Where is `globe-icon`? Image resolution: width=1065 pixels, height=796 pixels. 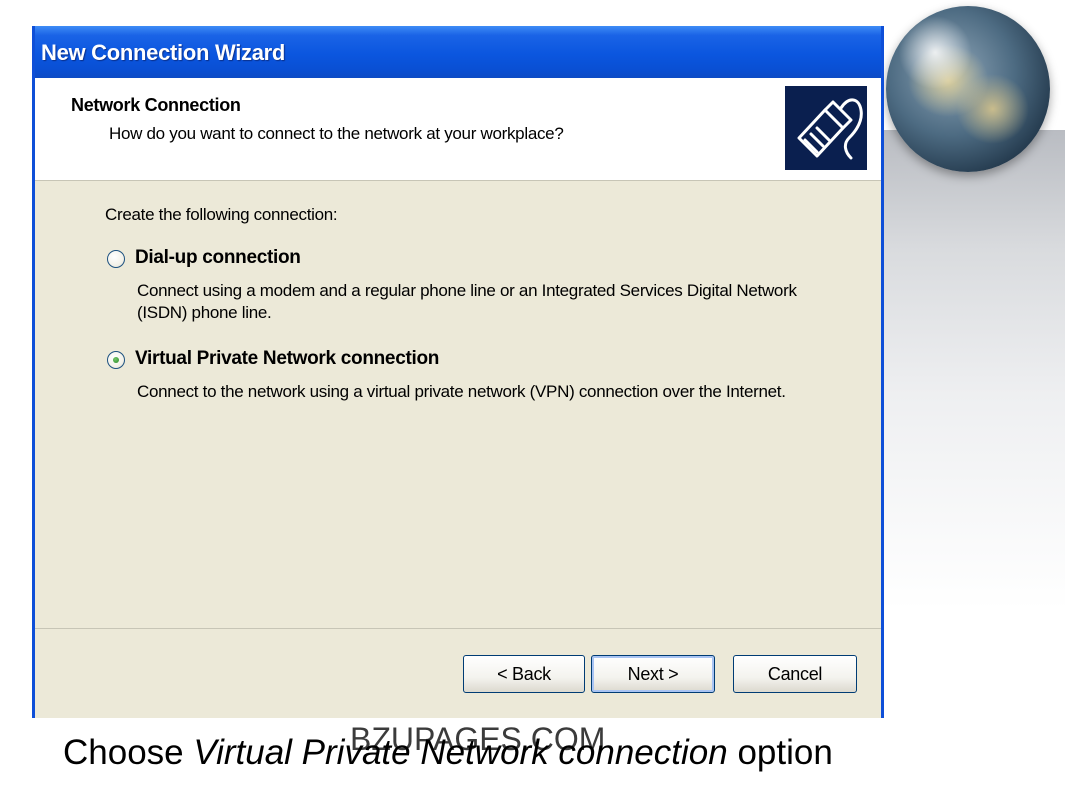
globe-icon is located at coordinates (968, 89).